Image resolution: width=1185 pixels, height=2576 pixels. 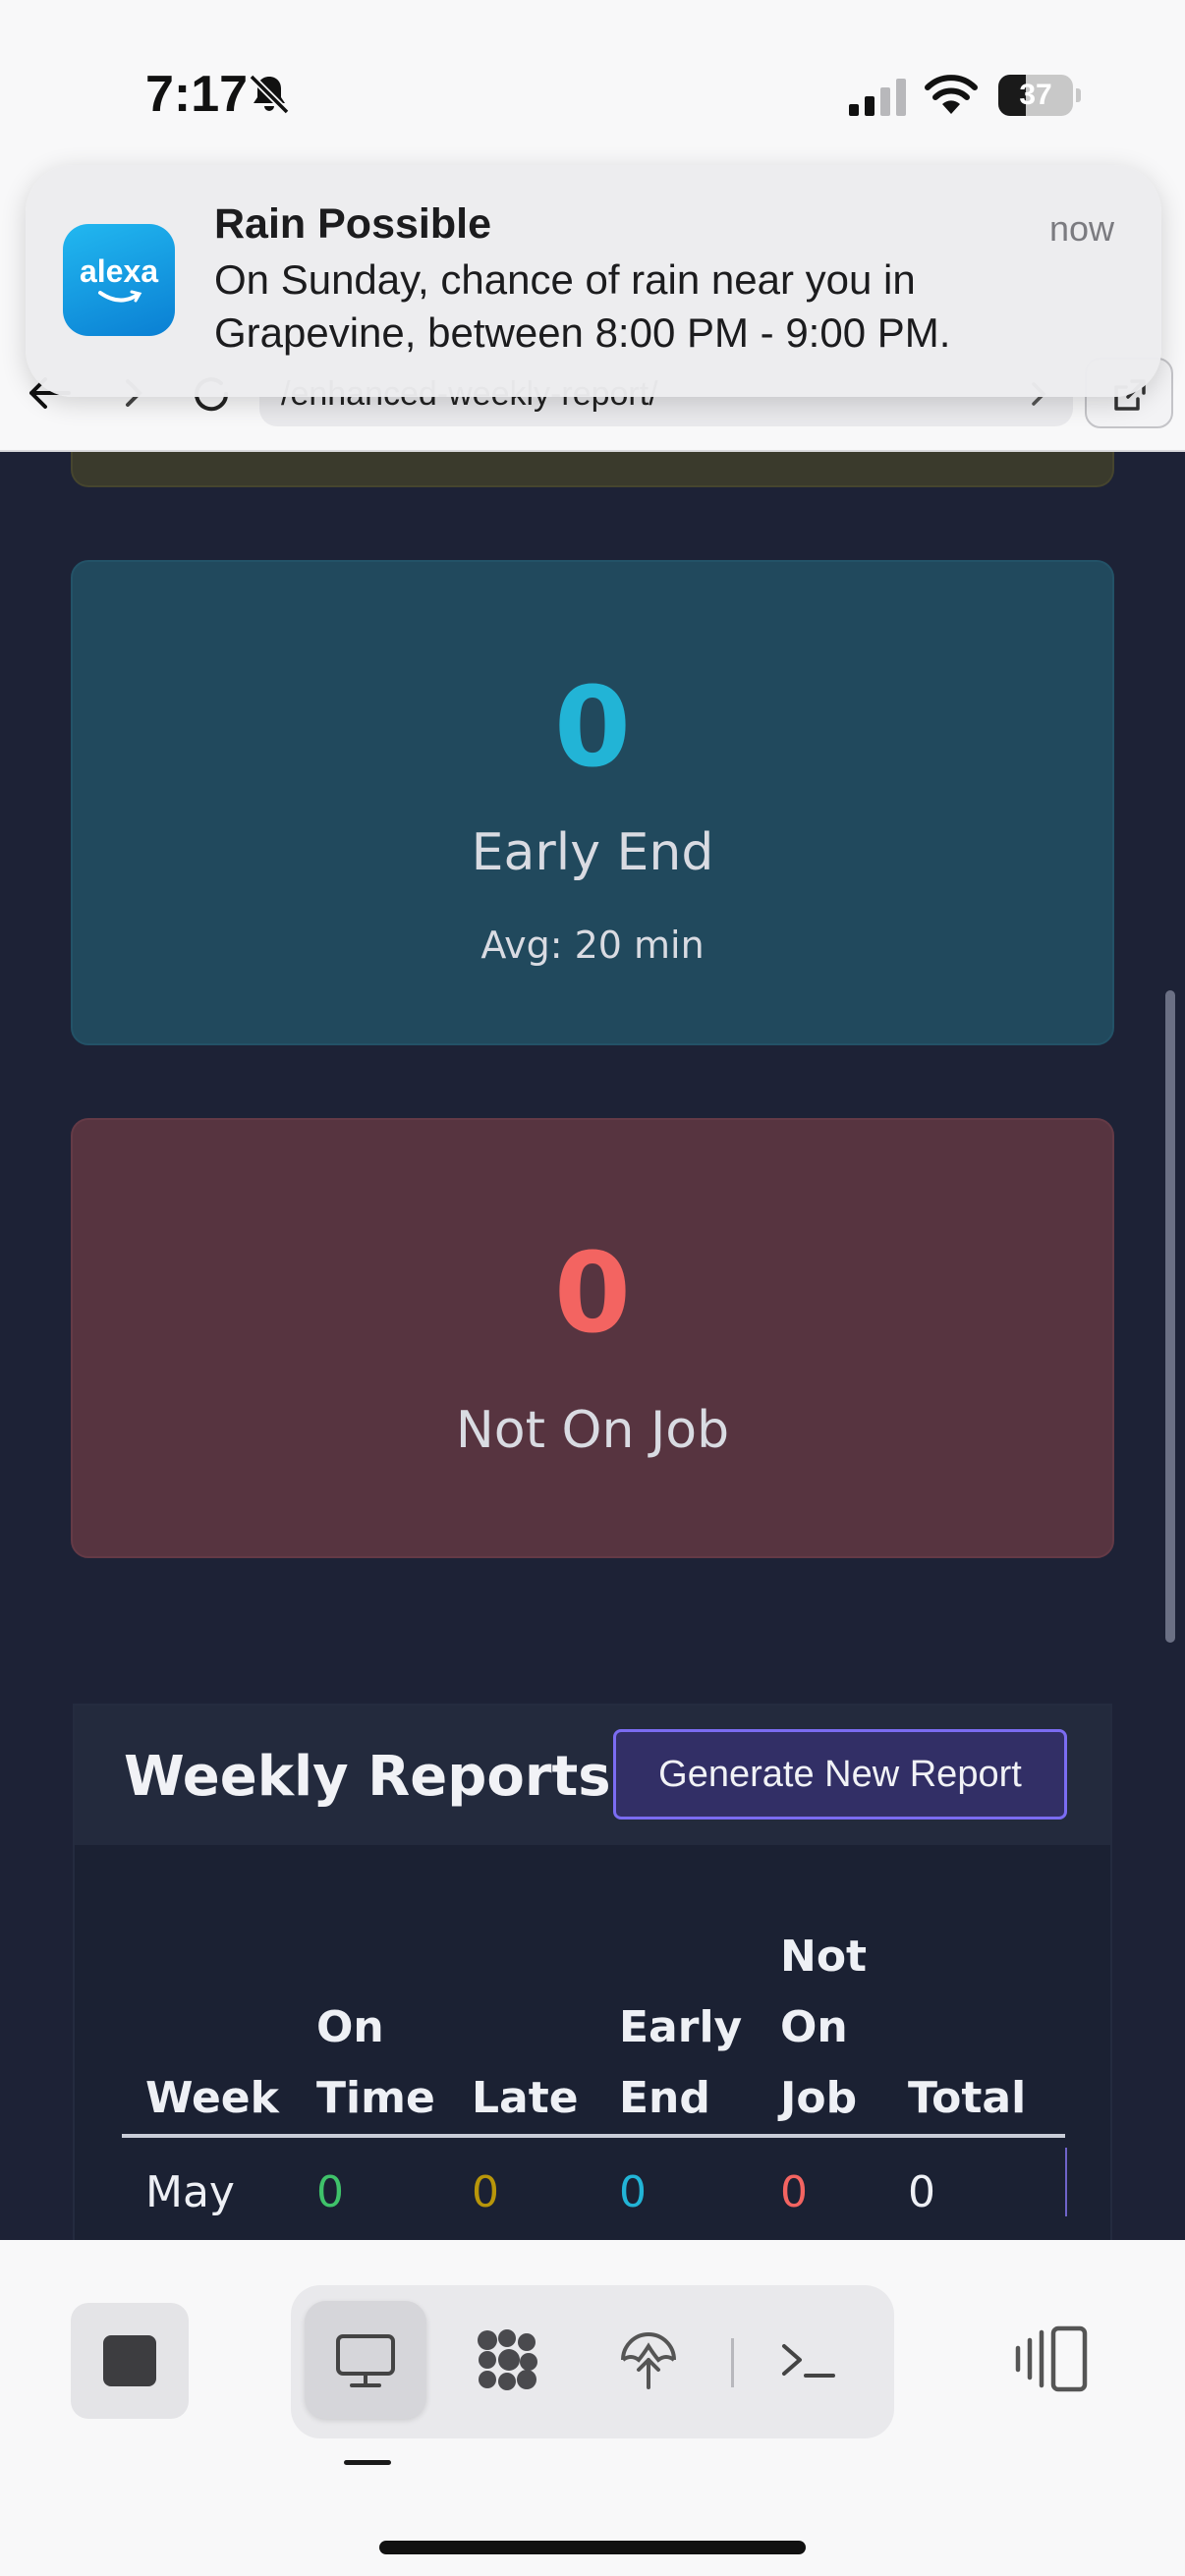 I want to click on terminal-mode-button, so click(x=810, y=2360).